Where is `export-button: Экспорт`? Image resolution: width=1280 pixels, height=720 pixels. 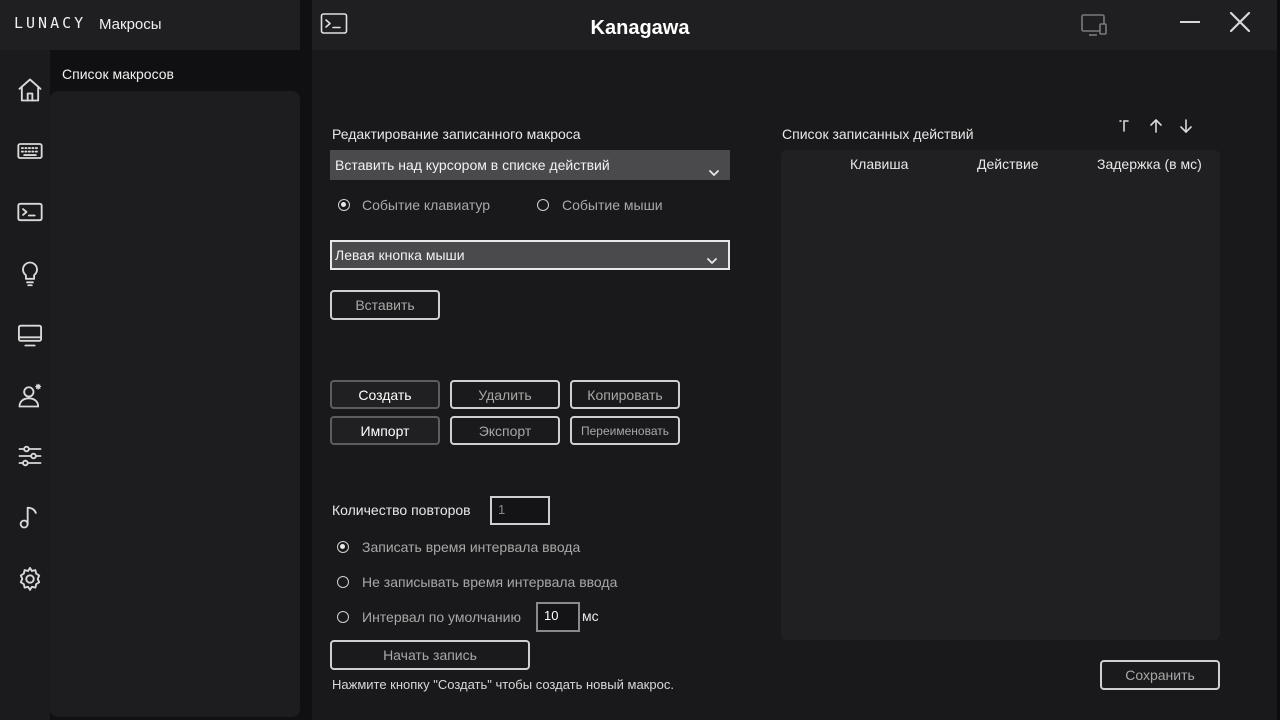 export-button: Экспорт is located at coordinates (505, 430).